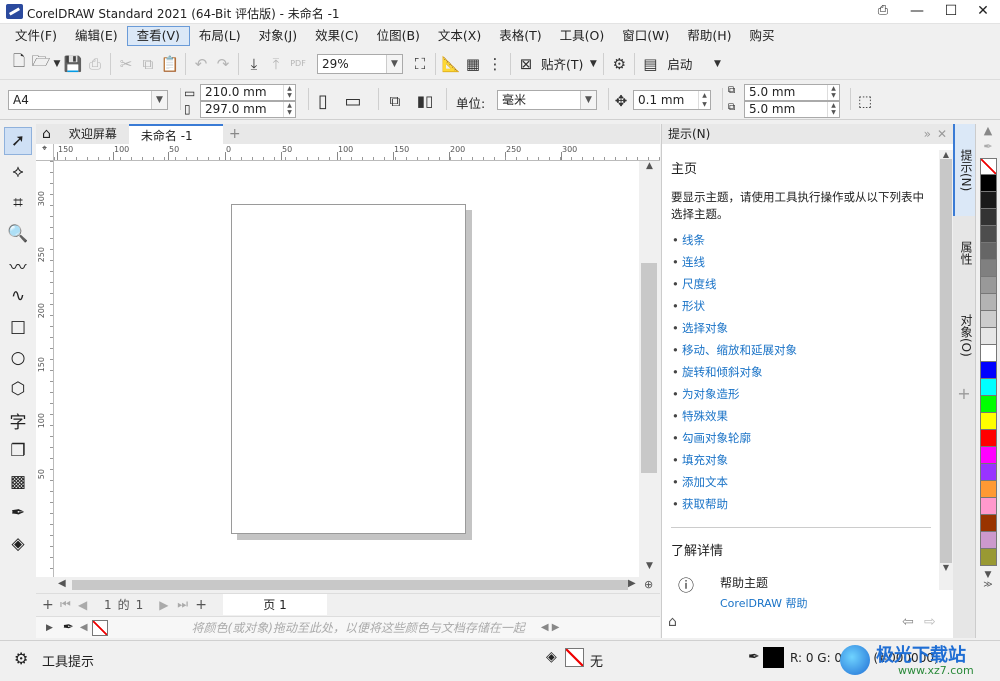  Describe the element at coordinates (908, 622) in the screenshot. I see `docker-back-icon: ⇦` at that location.